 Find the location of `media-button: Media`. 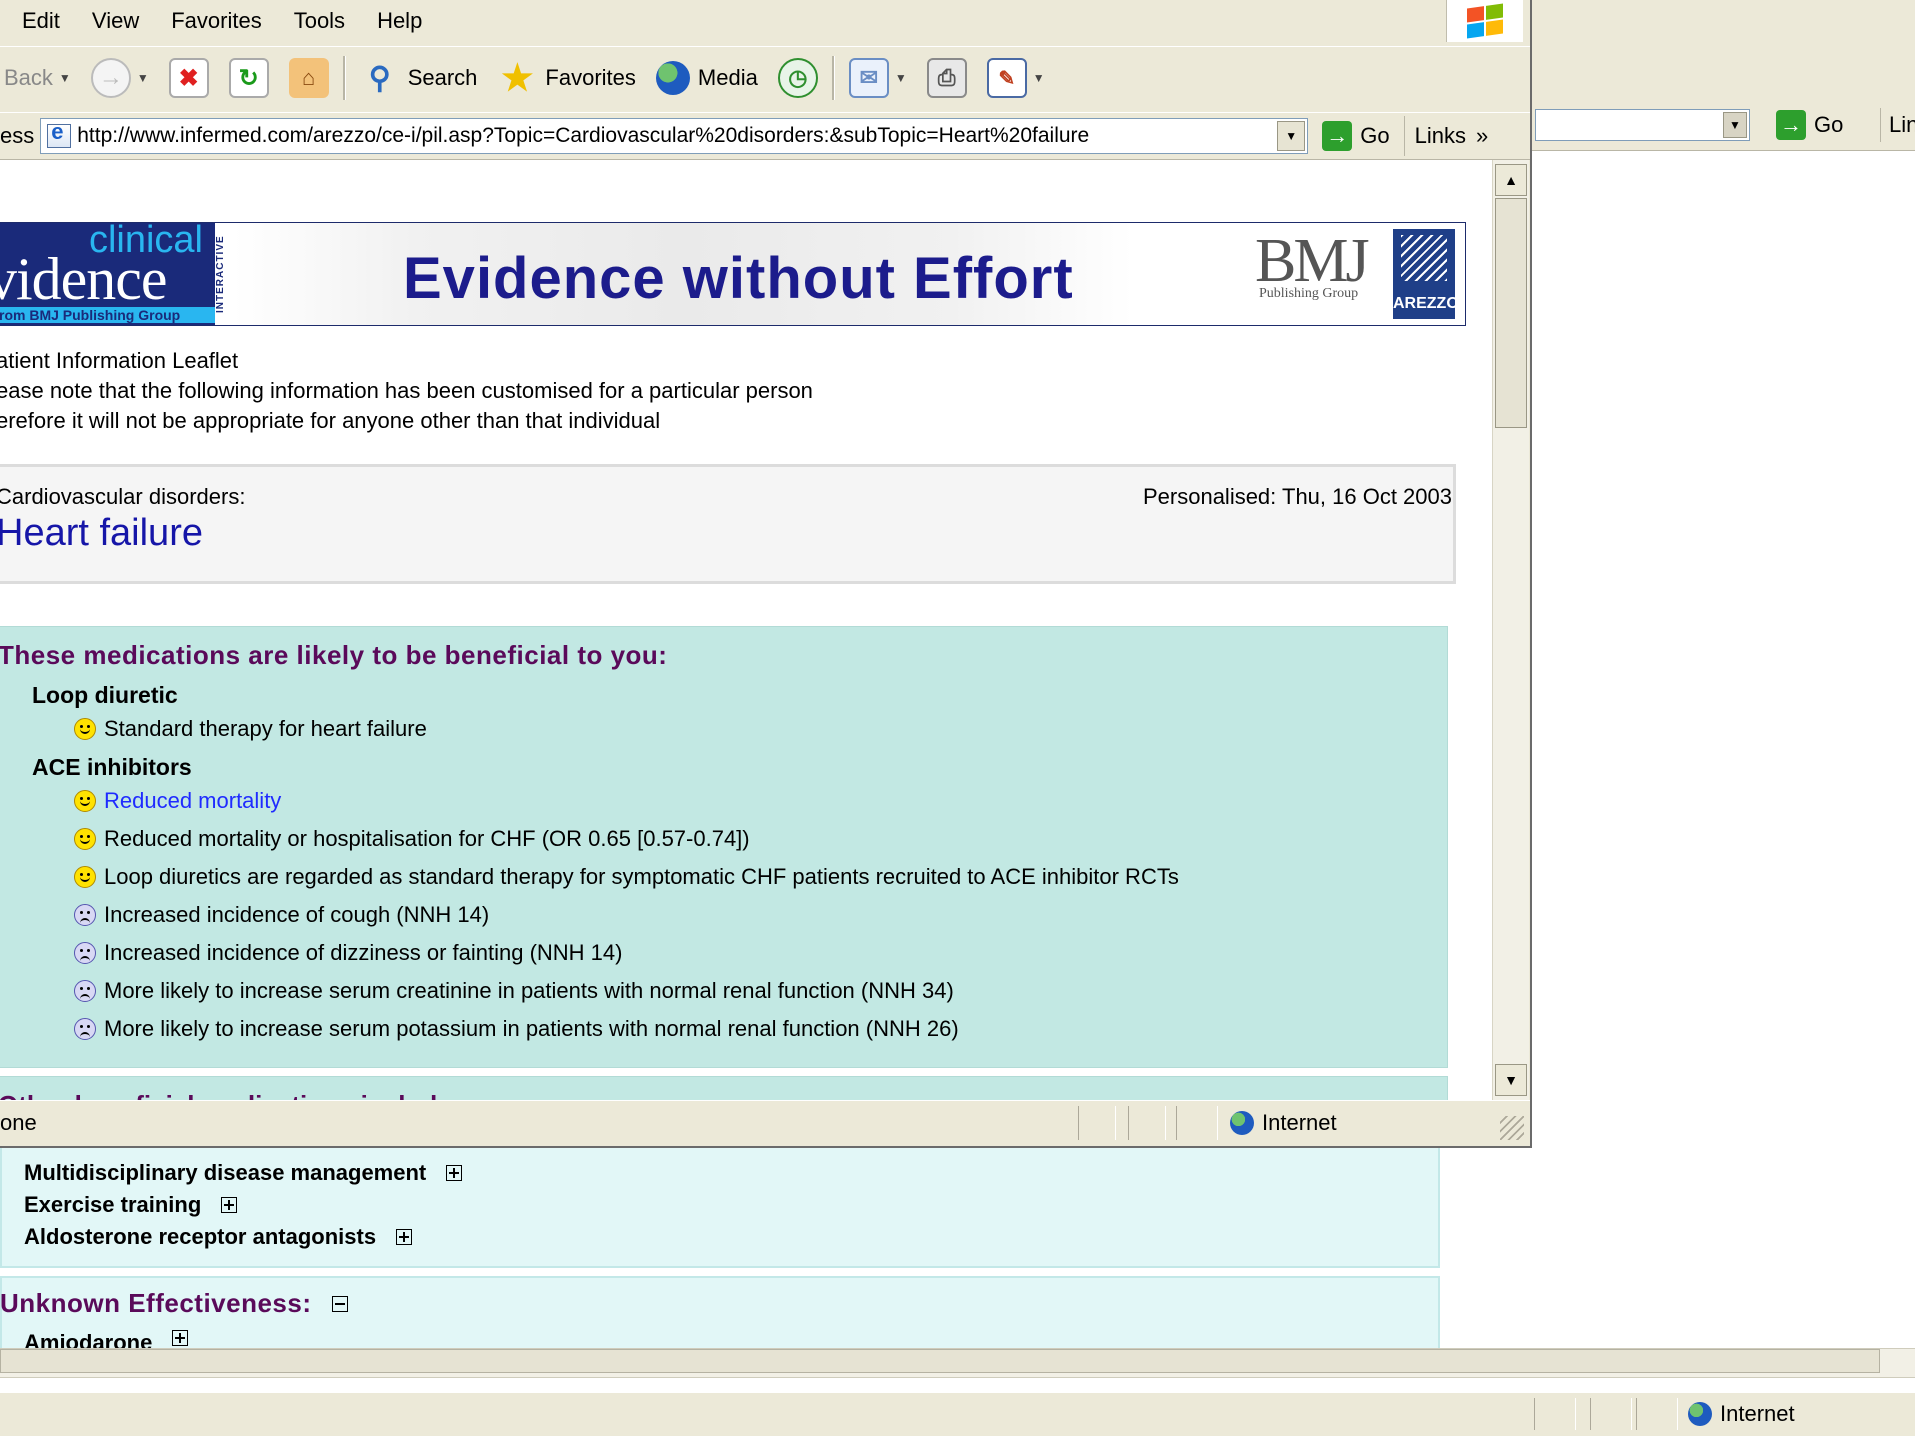

media-button: Media is located at coordinates (707, 78).